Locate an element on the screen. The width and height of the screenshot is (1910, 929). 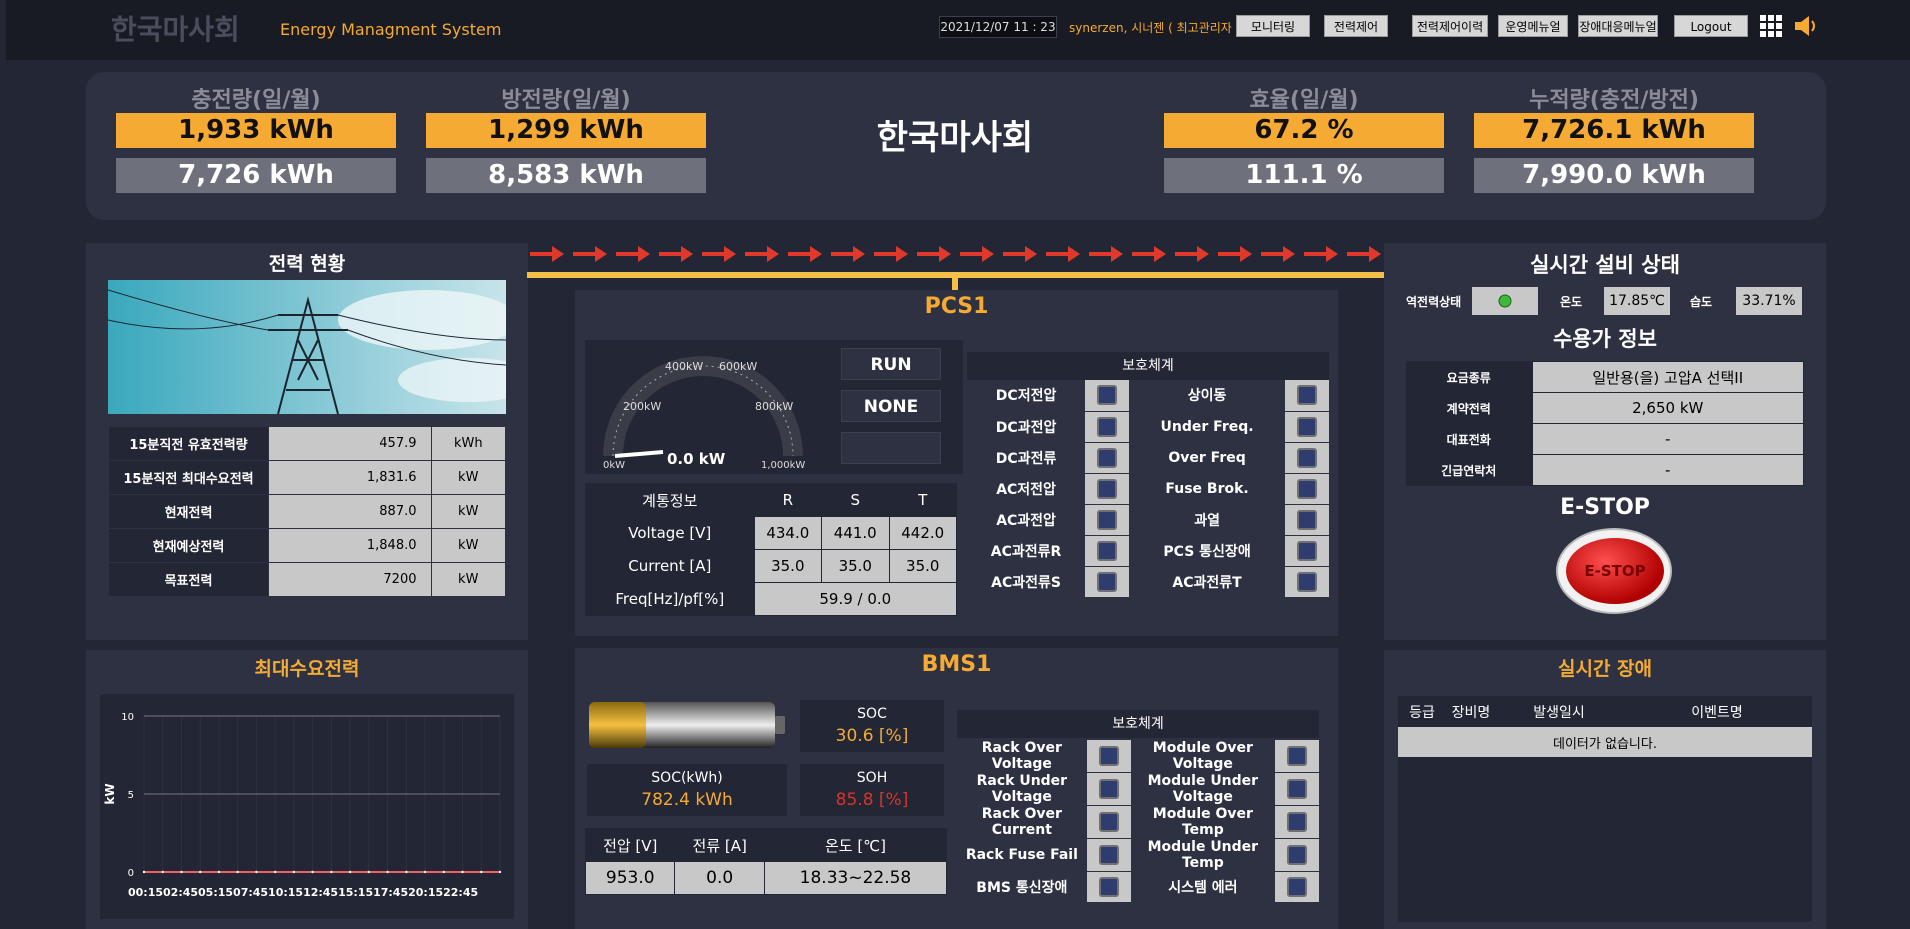
power-row: 현재예상전력 1,848.0 kW is located at coordinates (307, 545).